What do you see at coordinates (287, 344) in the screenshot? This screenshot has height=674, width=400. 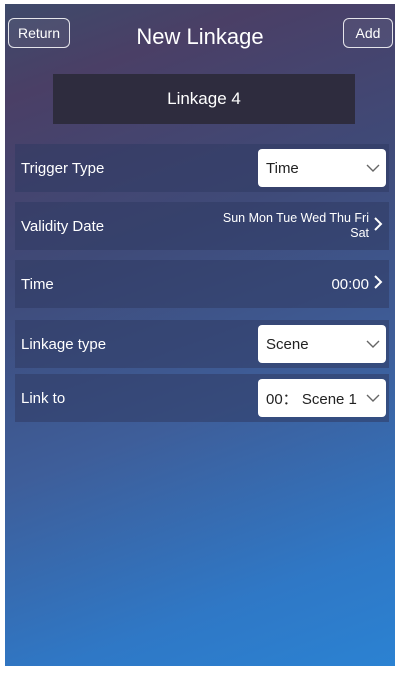 I see `linkage-type-value: Scene` at bounding box center [287, 344].